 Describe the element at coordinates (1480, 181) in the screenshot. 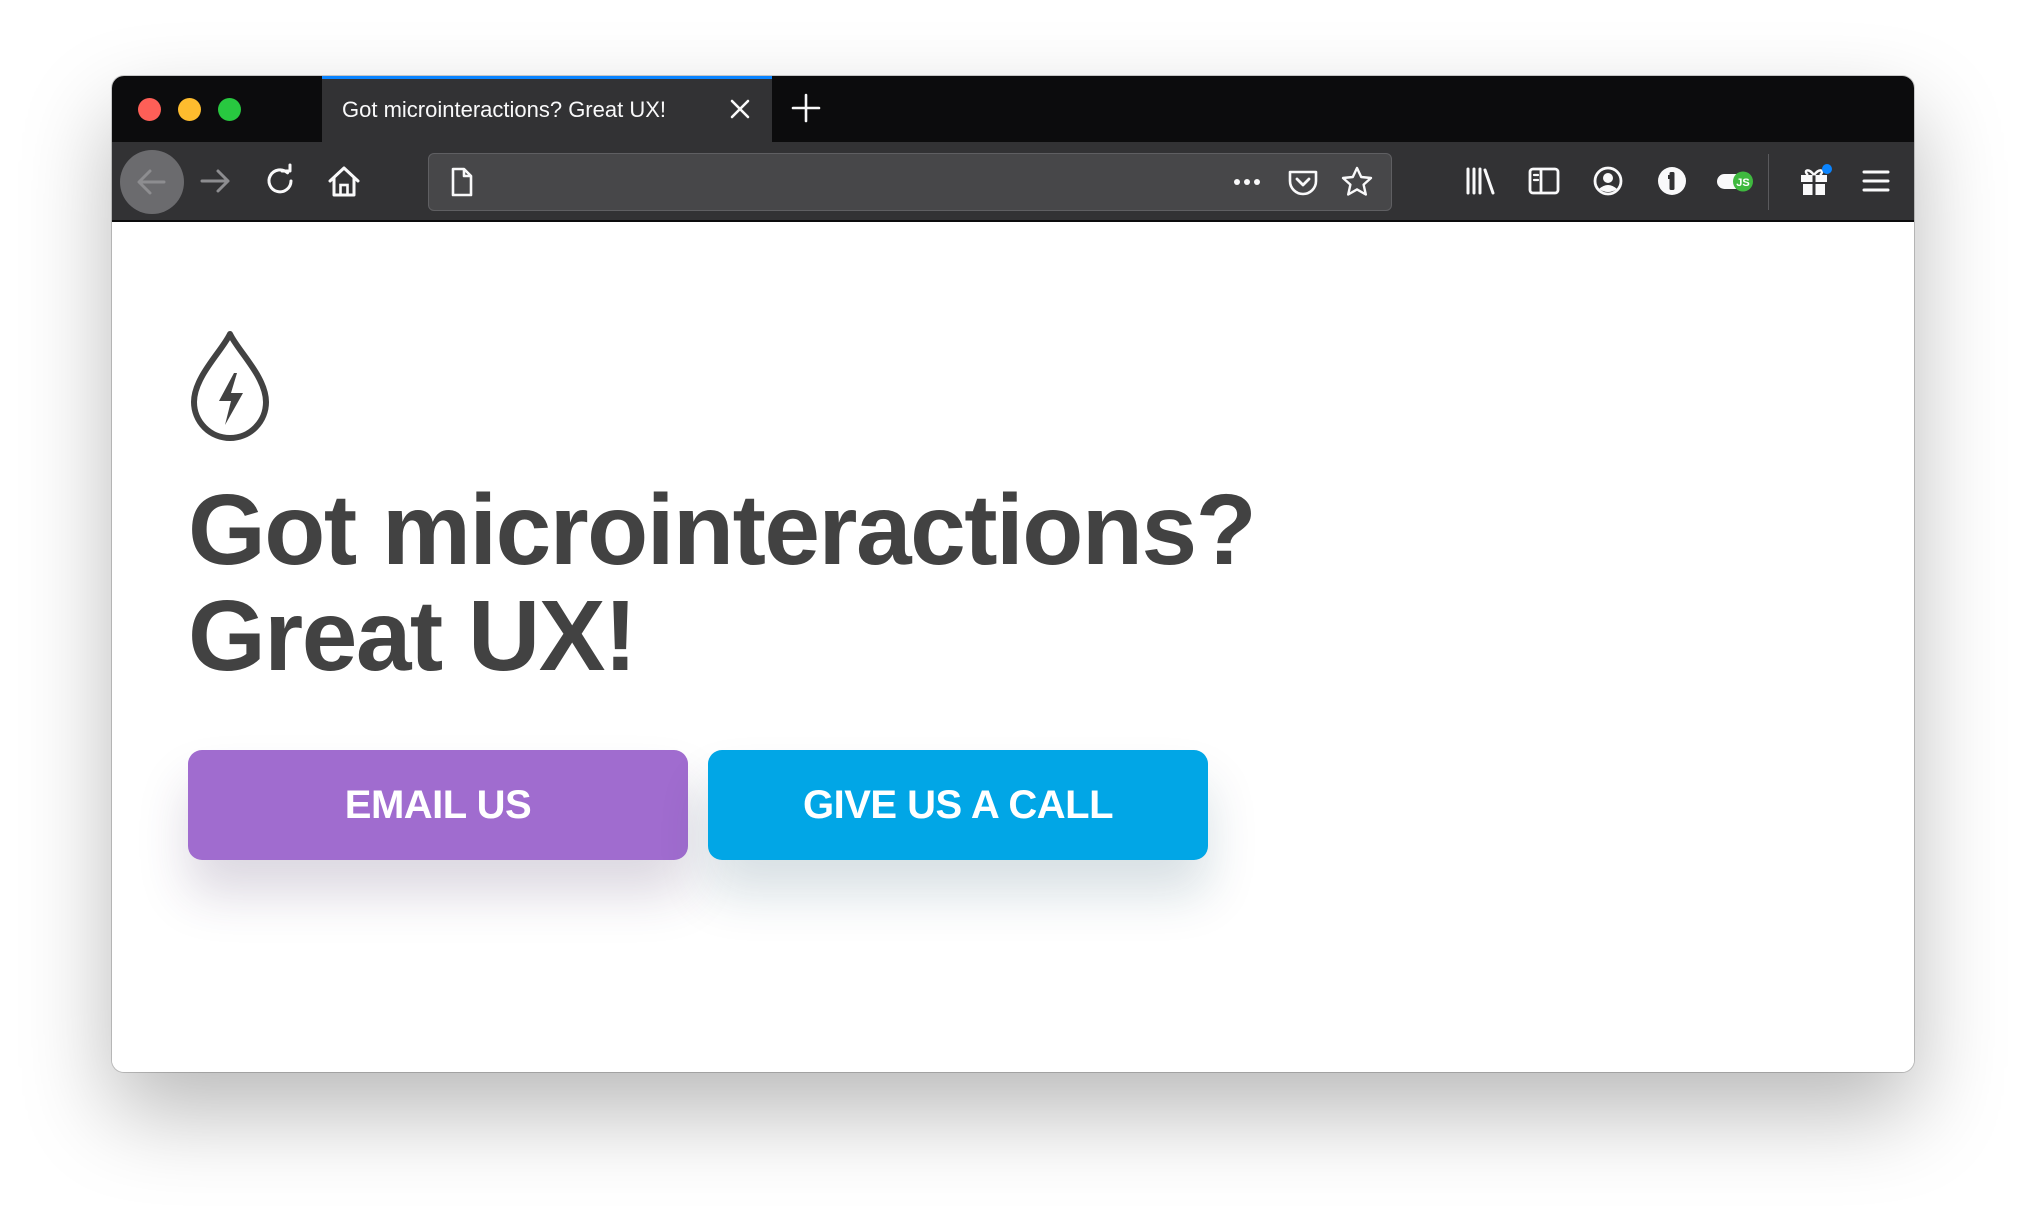

I see `library-icon` at that location.